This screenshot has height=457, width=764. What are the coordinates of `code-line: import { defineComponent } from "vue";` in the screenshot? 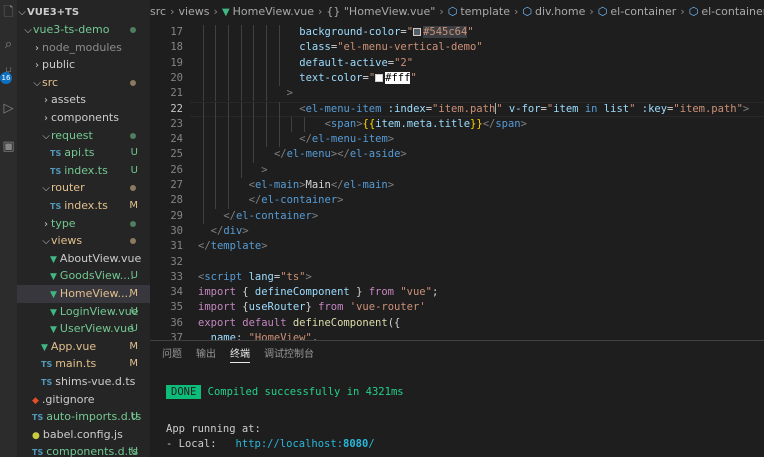 It's located at (318, 292).